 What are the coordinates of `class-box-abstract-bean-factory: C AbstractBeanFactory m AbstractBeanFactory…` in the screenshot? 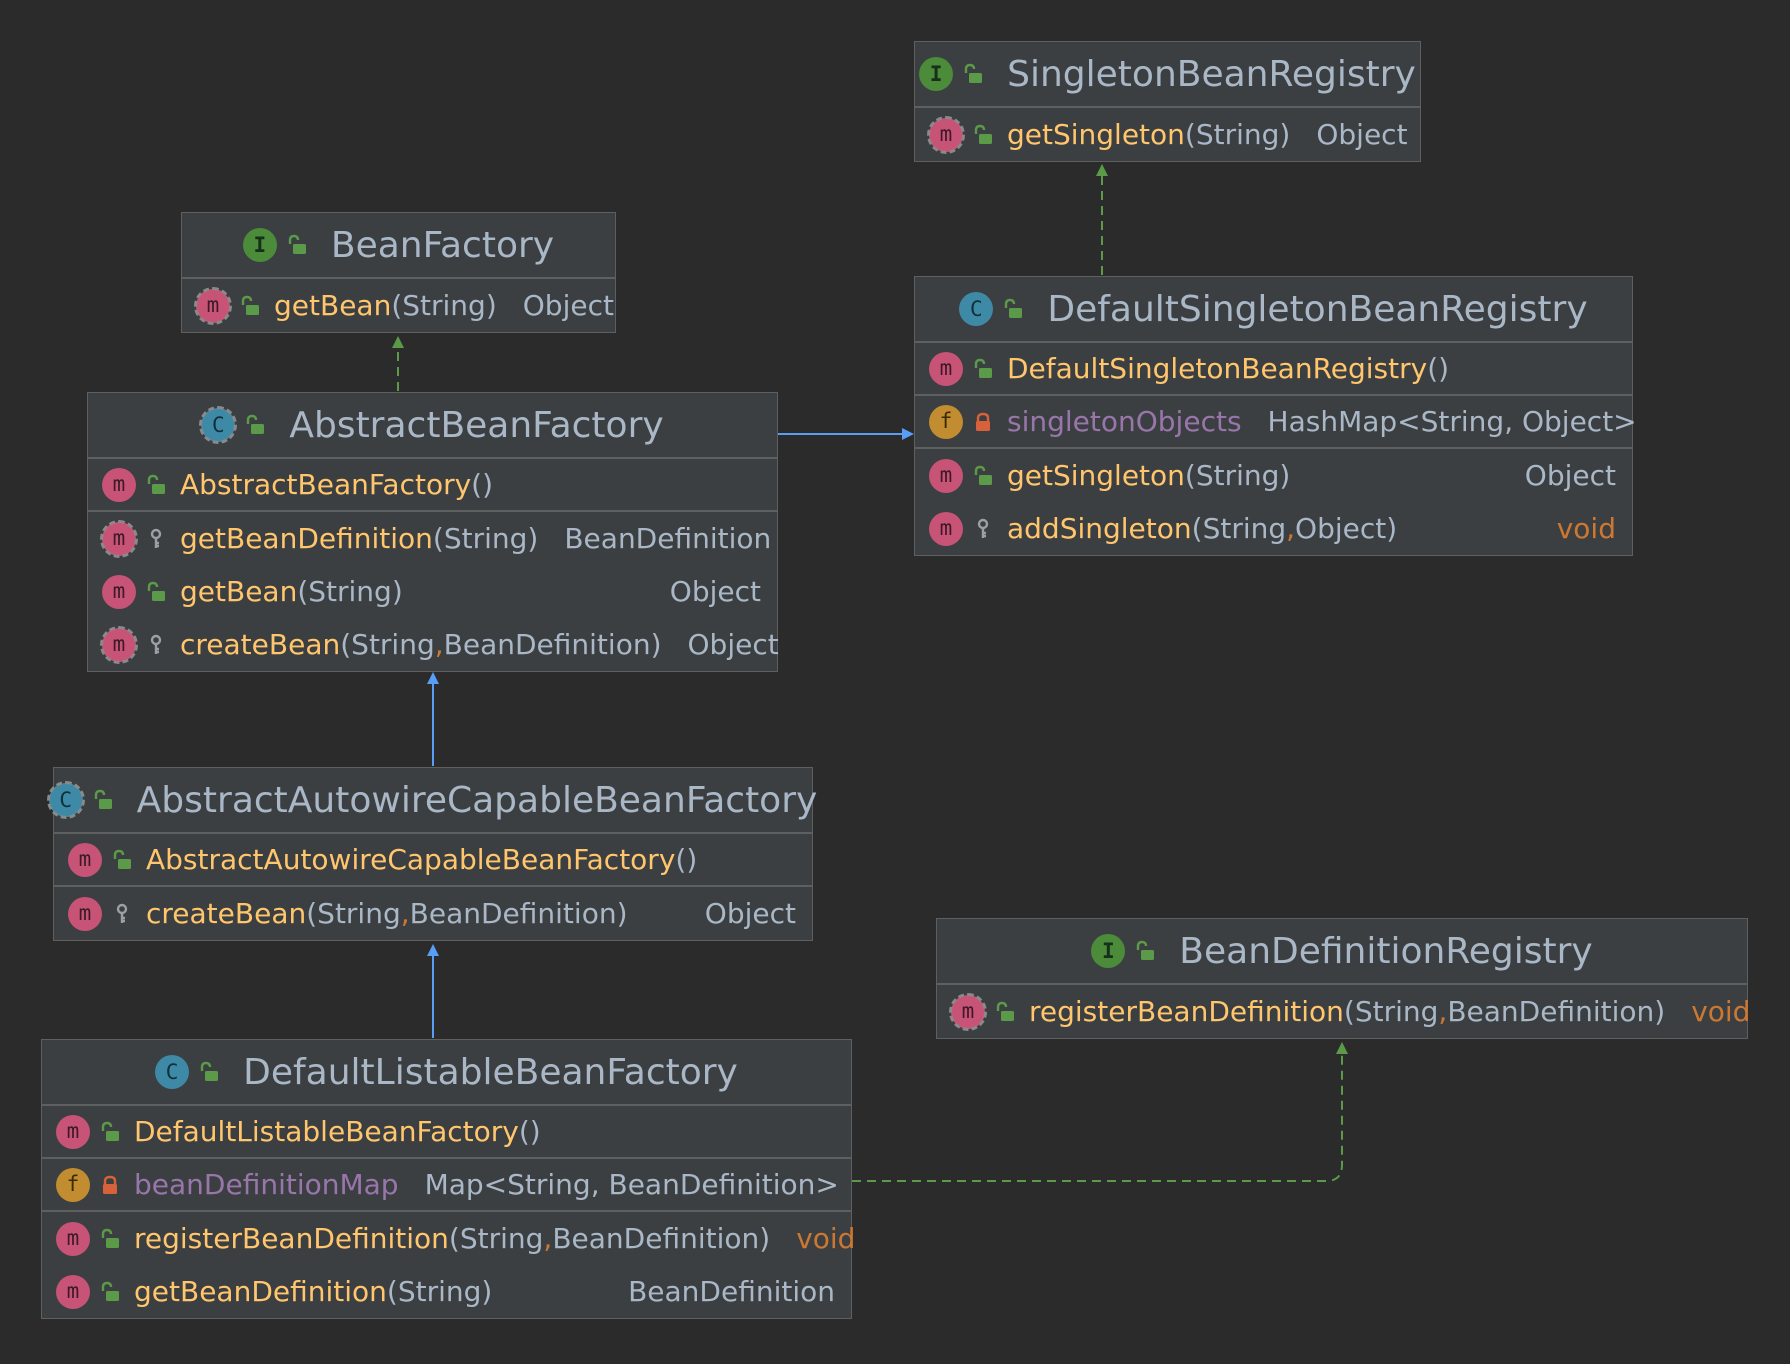 It's located at (433, 532).